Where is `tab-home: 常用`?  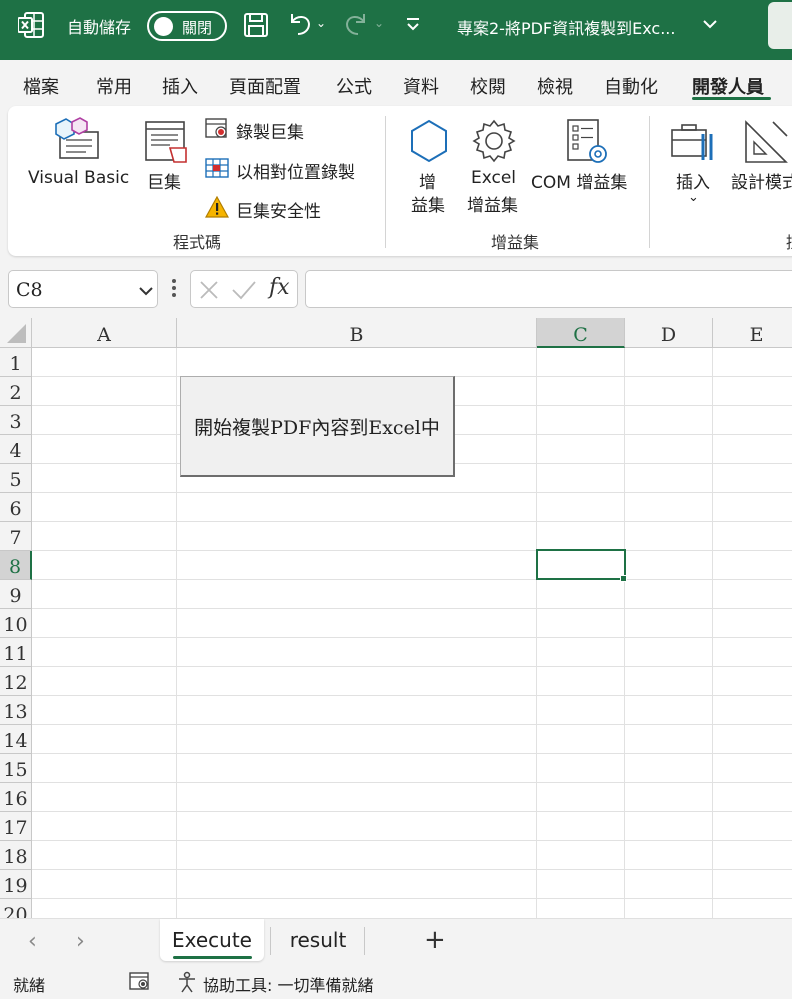
tab-home: 常用 is located at coordinates (114, 86).